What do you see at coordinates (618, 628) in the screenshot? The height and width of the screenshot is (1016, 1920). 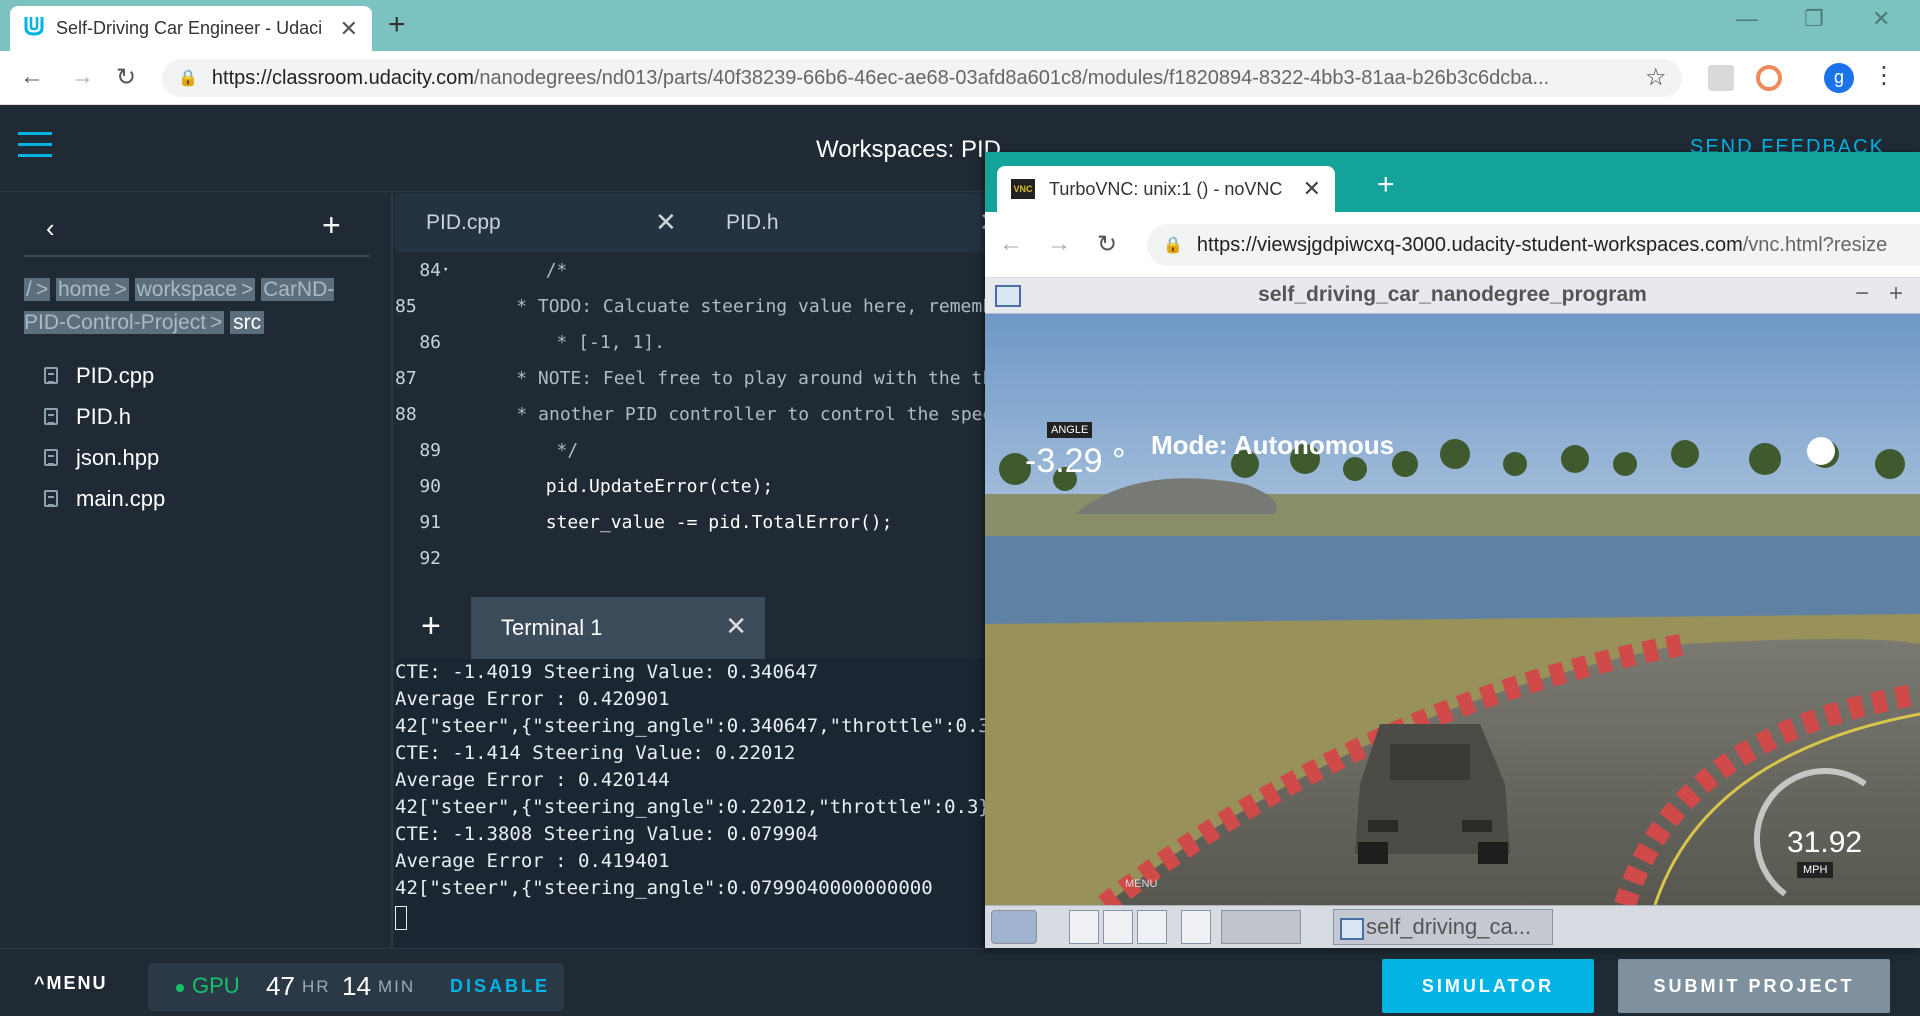 I see `tab-terminal-1: Terminal 1 ✕` at bounding box center [618, 628].